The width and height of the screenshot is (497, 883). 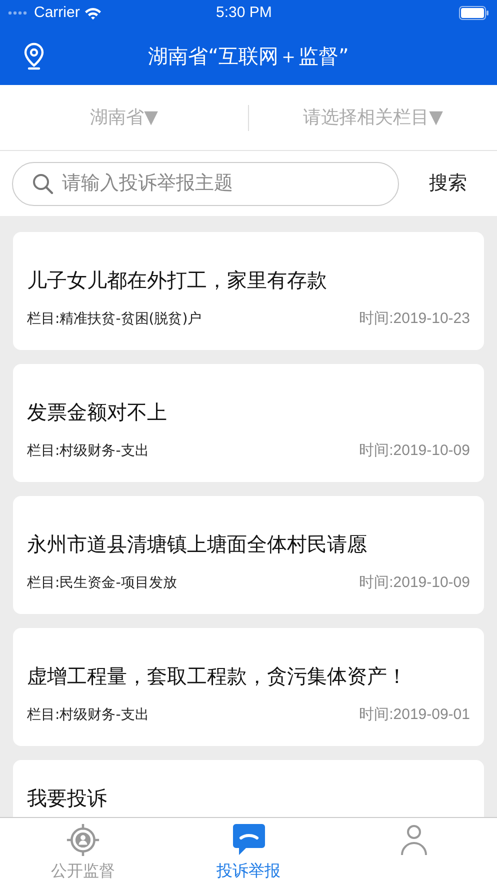 What do you see at coordinates (93, 13) in the screenshot?
I see `wifi-icon` at bounding box center [93, 13].